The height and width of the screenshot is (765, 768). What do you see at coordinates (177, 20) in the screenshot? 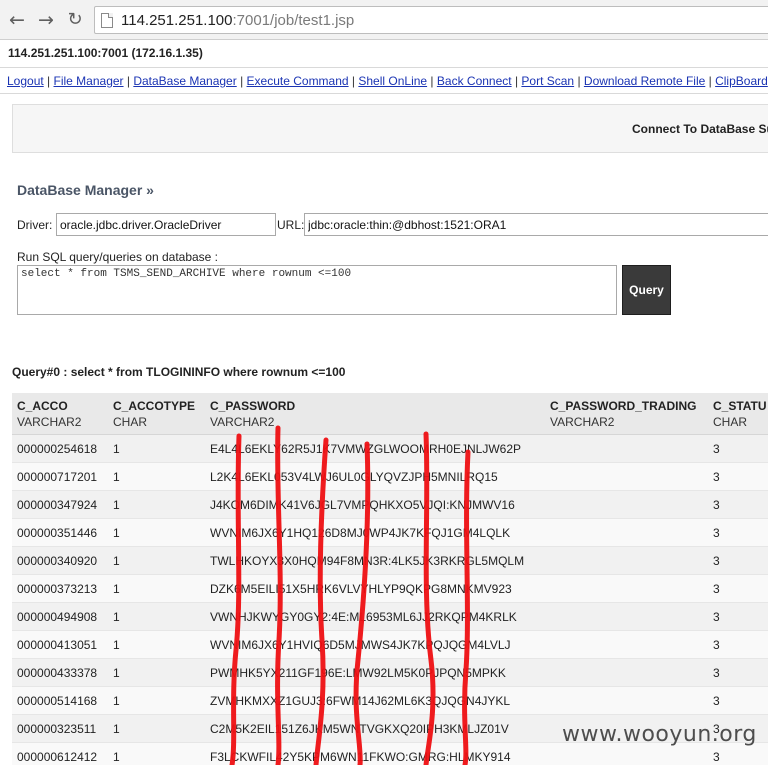
I see `url-host: 114.251.251.100` at bounding box center [177, 20].